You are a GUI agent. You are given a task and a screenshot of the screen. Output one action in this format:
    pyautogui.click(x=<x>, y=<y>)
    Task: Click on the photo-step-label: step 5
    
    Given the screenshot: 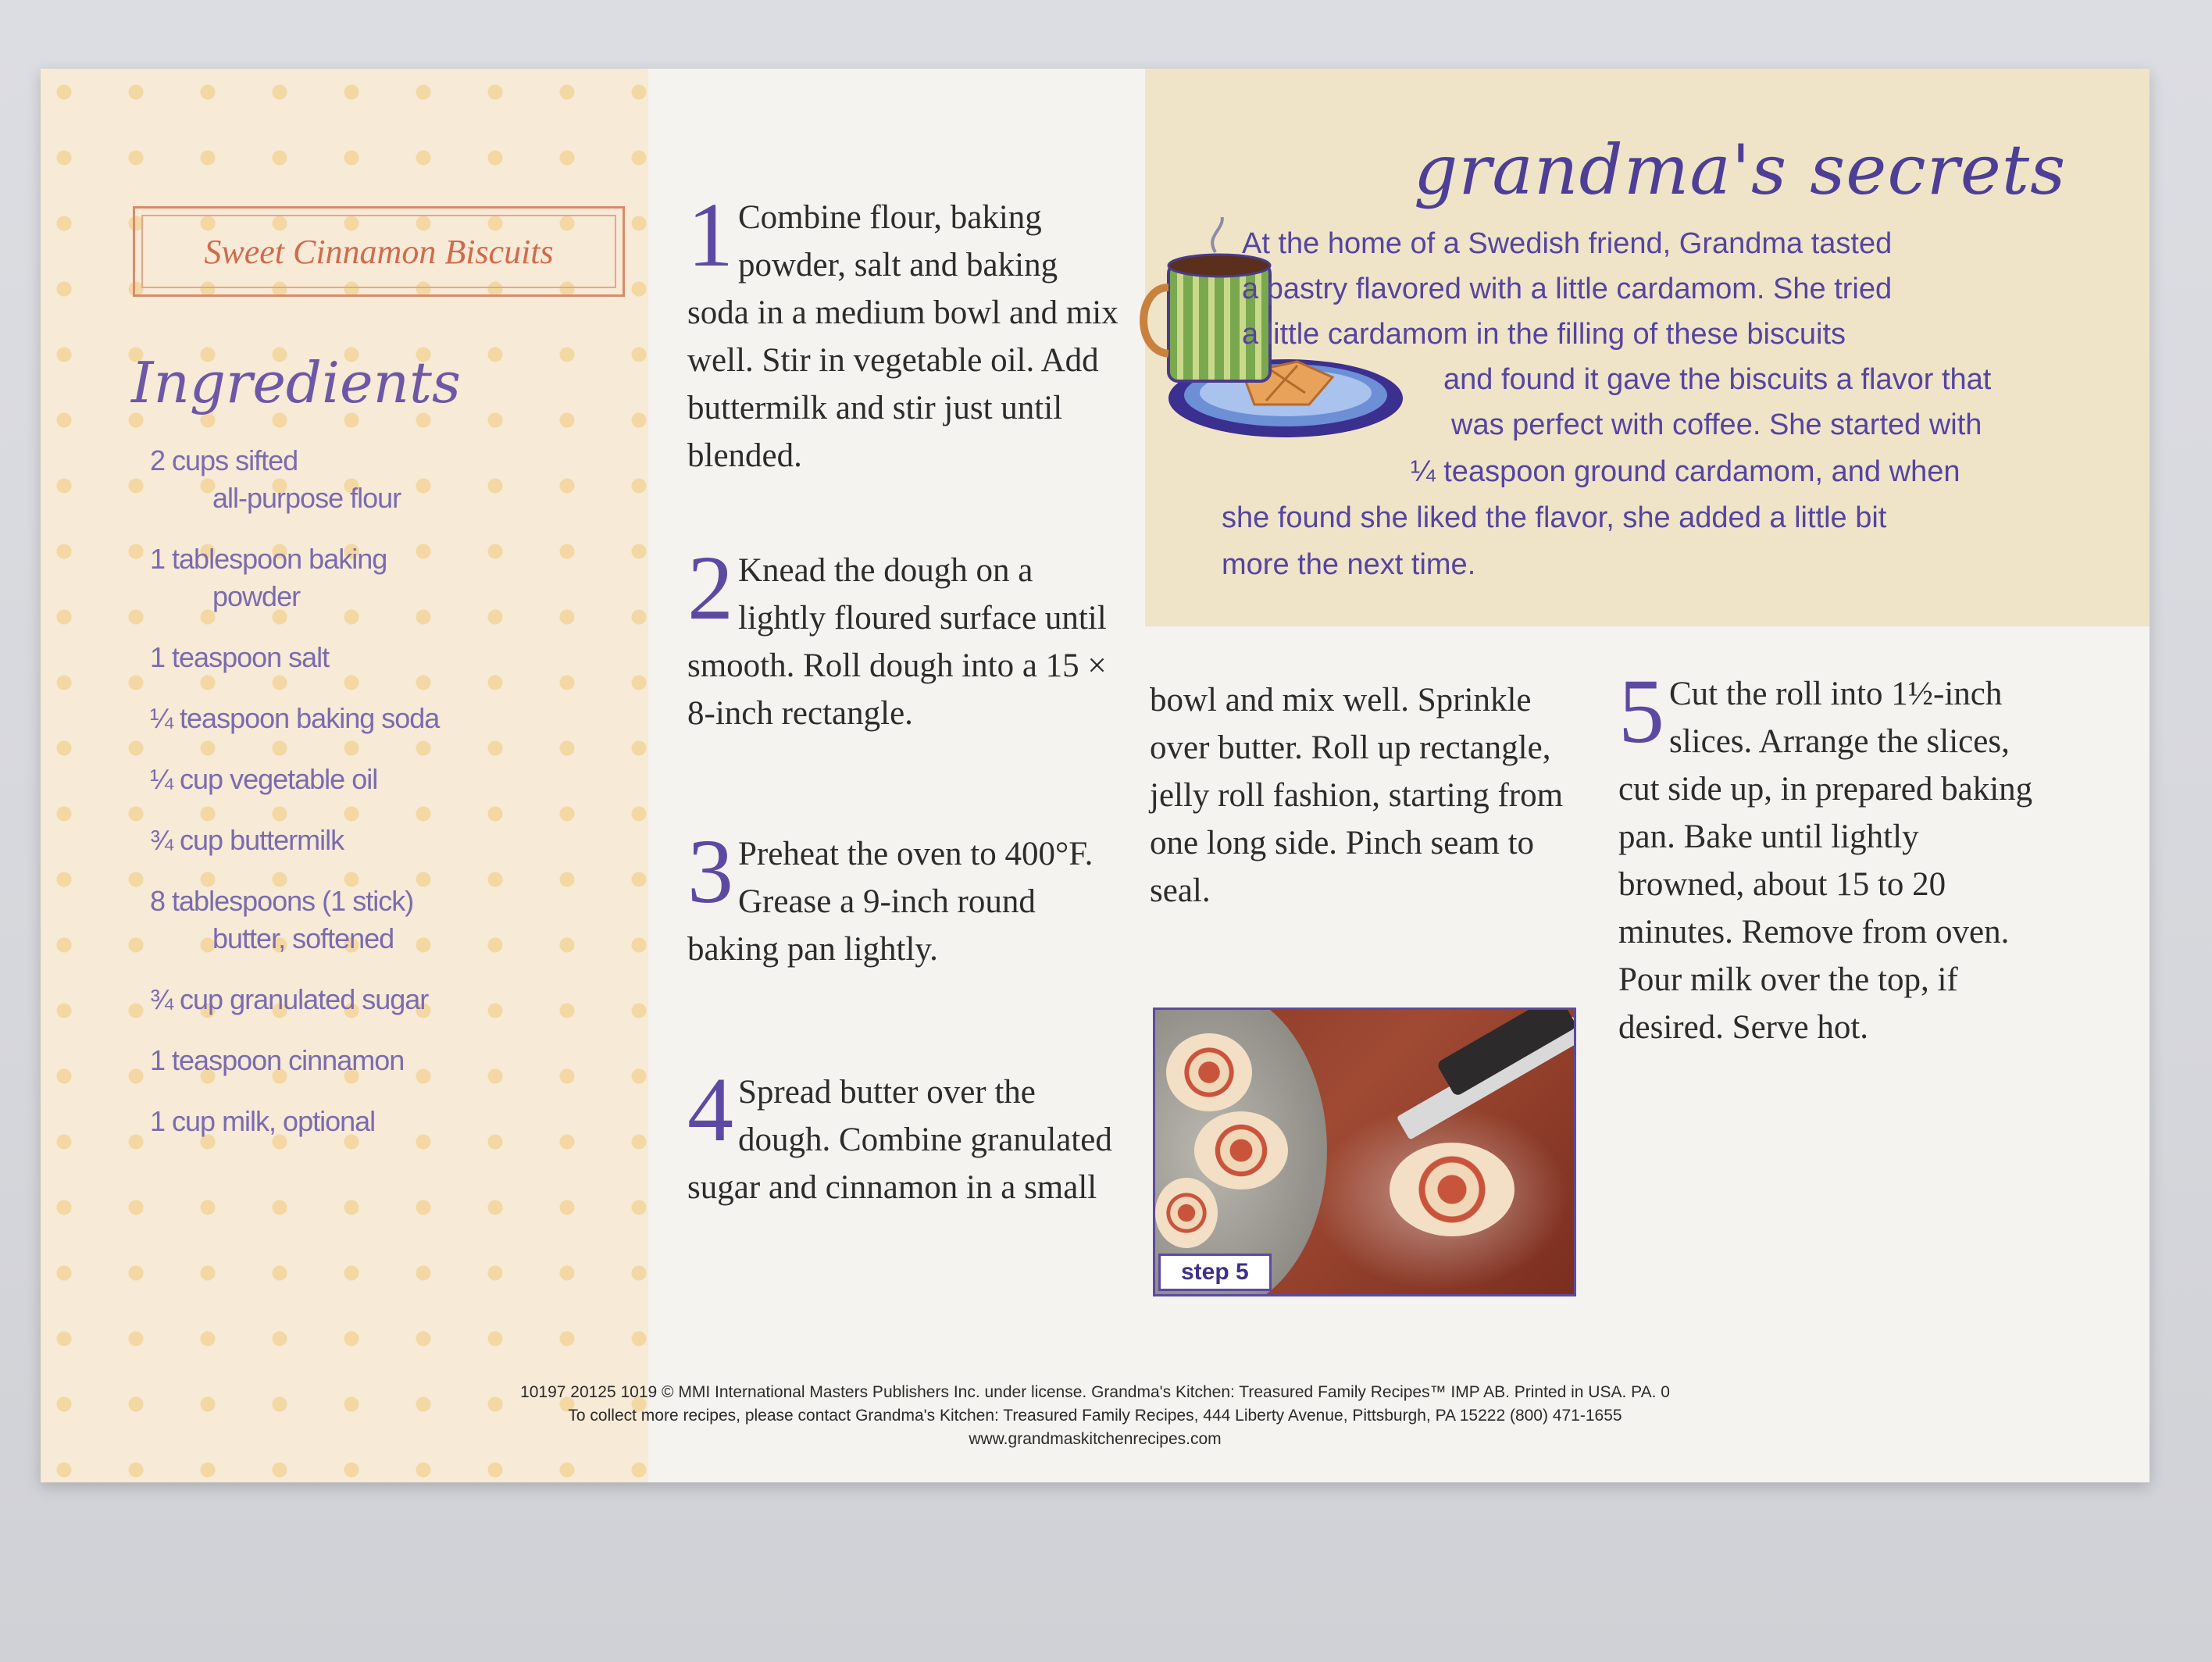 What is the action you would take?
    pyautogui.click(x=1215, y=1272)
    